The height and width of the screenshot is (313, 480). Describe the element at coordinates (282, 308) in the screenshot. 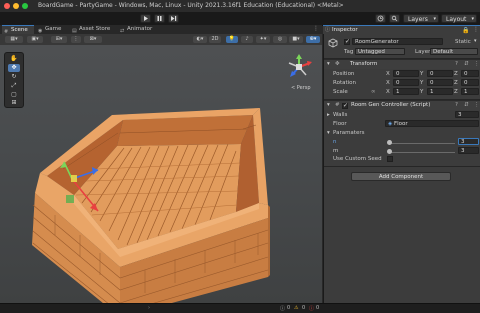

I see `info-icon: ⓘ` at that location.